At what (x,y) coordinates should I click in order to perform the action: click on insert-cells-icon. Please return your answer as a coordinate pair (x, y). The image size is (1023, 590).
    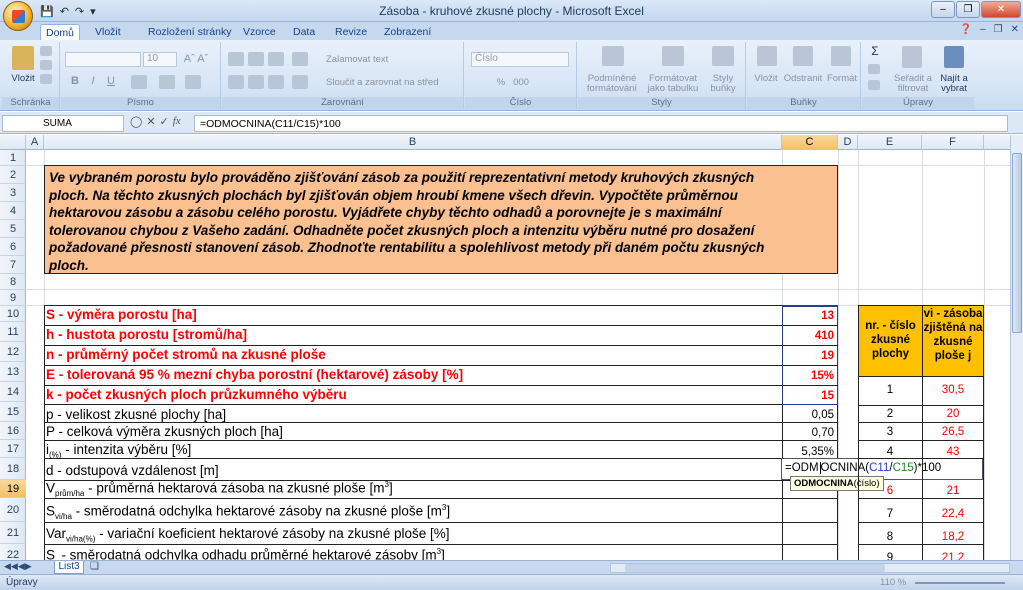
    Looking at the image, I should click on (767, 56).